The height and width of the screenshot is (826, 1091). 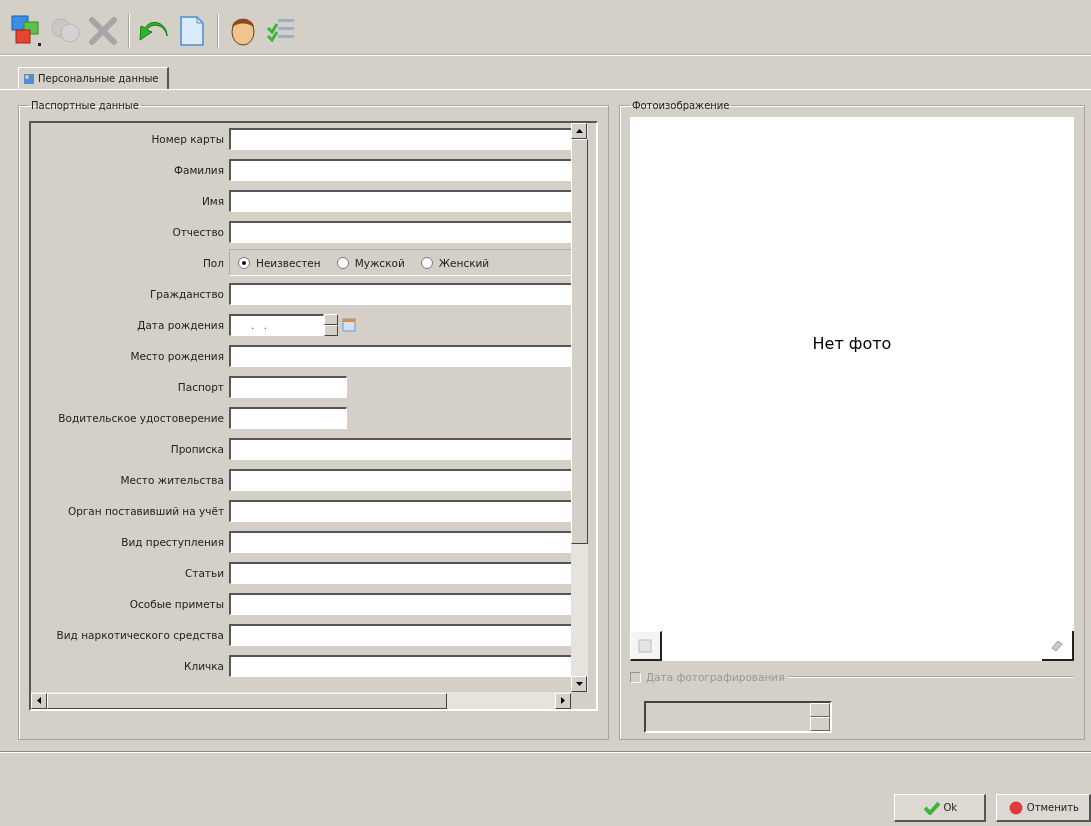 I want to click on radio-label: Женский, so click(x=464, y=262).